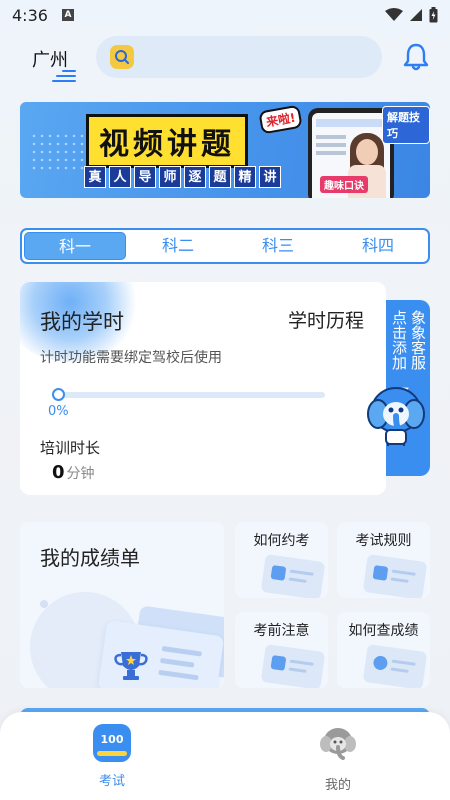 This screenshot has height=800, width=450. What do you see at coordinates (58, 411) in the screenshot?
I see `progress-percent: 0%` at bounding box center [58, 411].